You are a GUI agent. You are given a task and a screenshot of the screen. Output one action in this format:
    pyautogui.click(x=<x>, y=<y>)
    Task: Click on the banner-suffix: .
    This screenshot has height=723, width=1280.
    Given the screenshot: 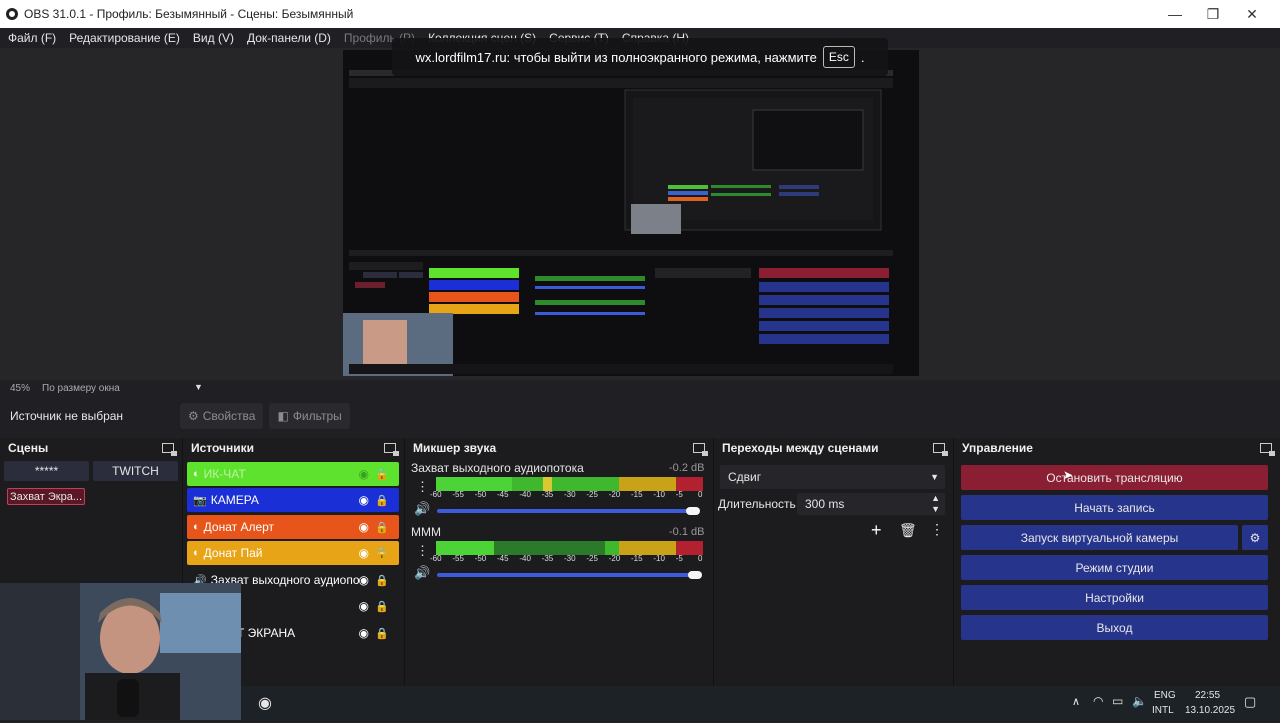 What is the action you would take?
    pyautogui.click(x=862, y=57)
    